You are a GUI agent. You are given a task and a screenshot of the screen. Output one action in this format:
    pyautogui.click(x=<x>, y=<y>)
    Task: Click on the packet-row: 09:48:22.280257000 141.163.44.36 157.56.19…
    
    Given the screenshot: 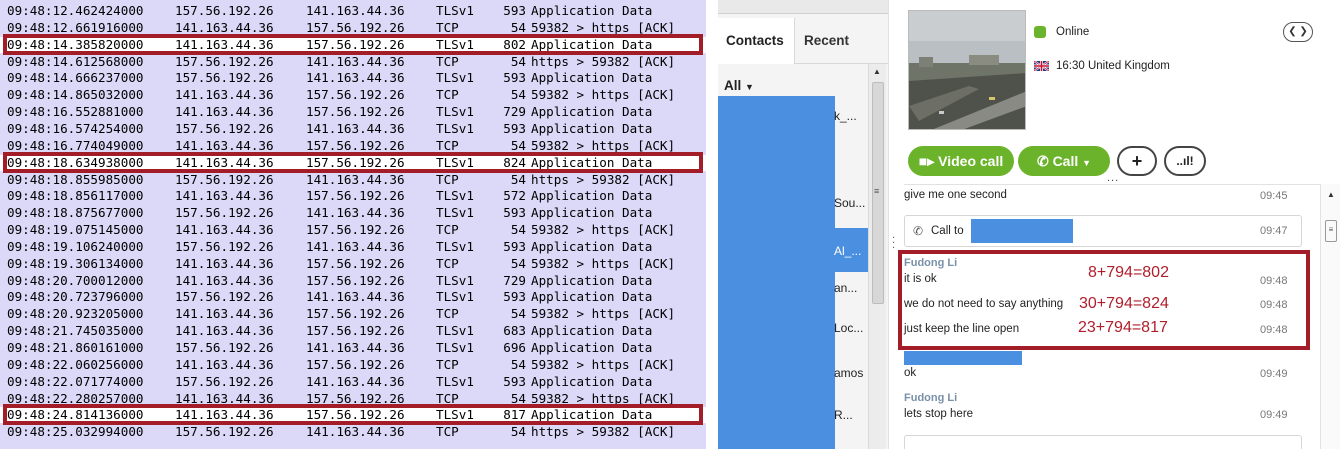 What is the action you would take?
    pyautogui.click(x=353, y=399)
    